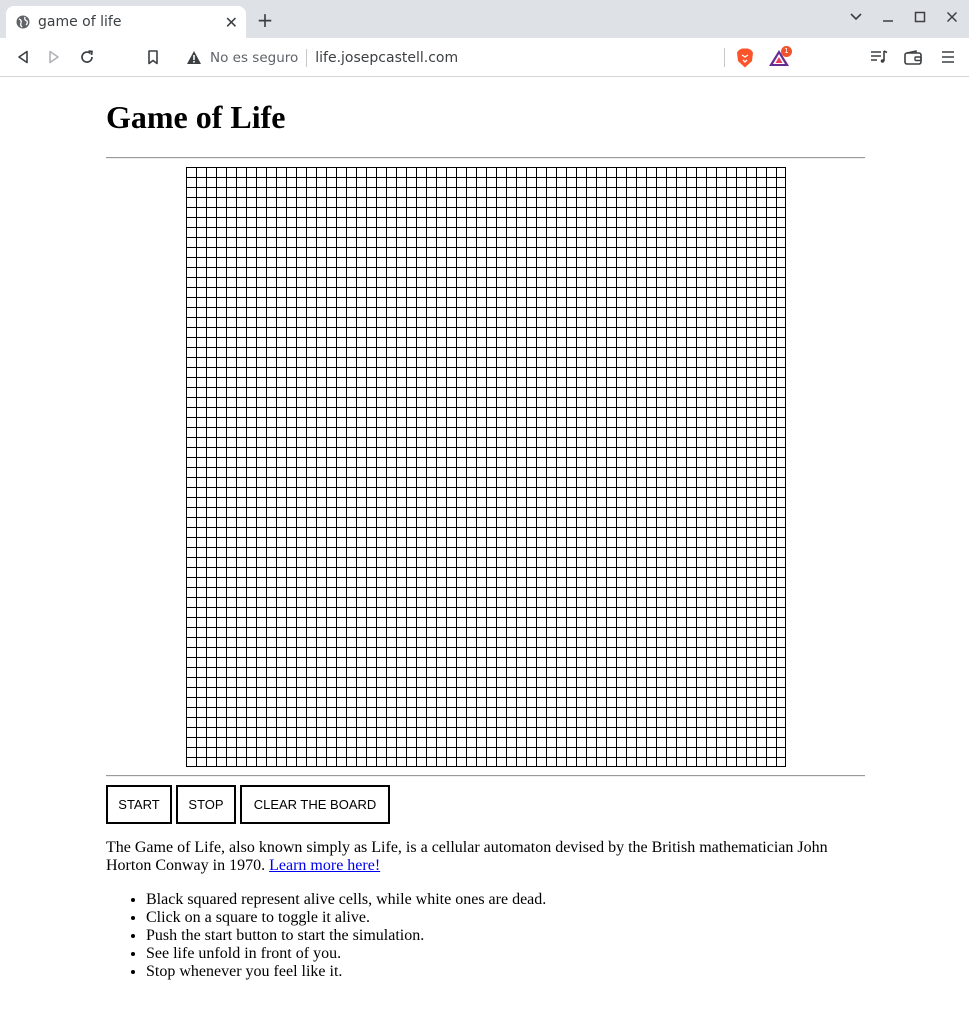  Describe the element at coordinates (952, 17) in the screenshot. I see `close-window-icon` at that location.